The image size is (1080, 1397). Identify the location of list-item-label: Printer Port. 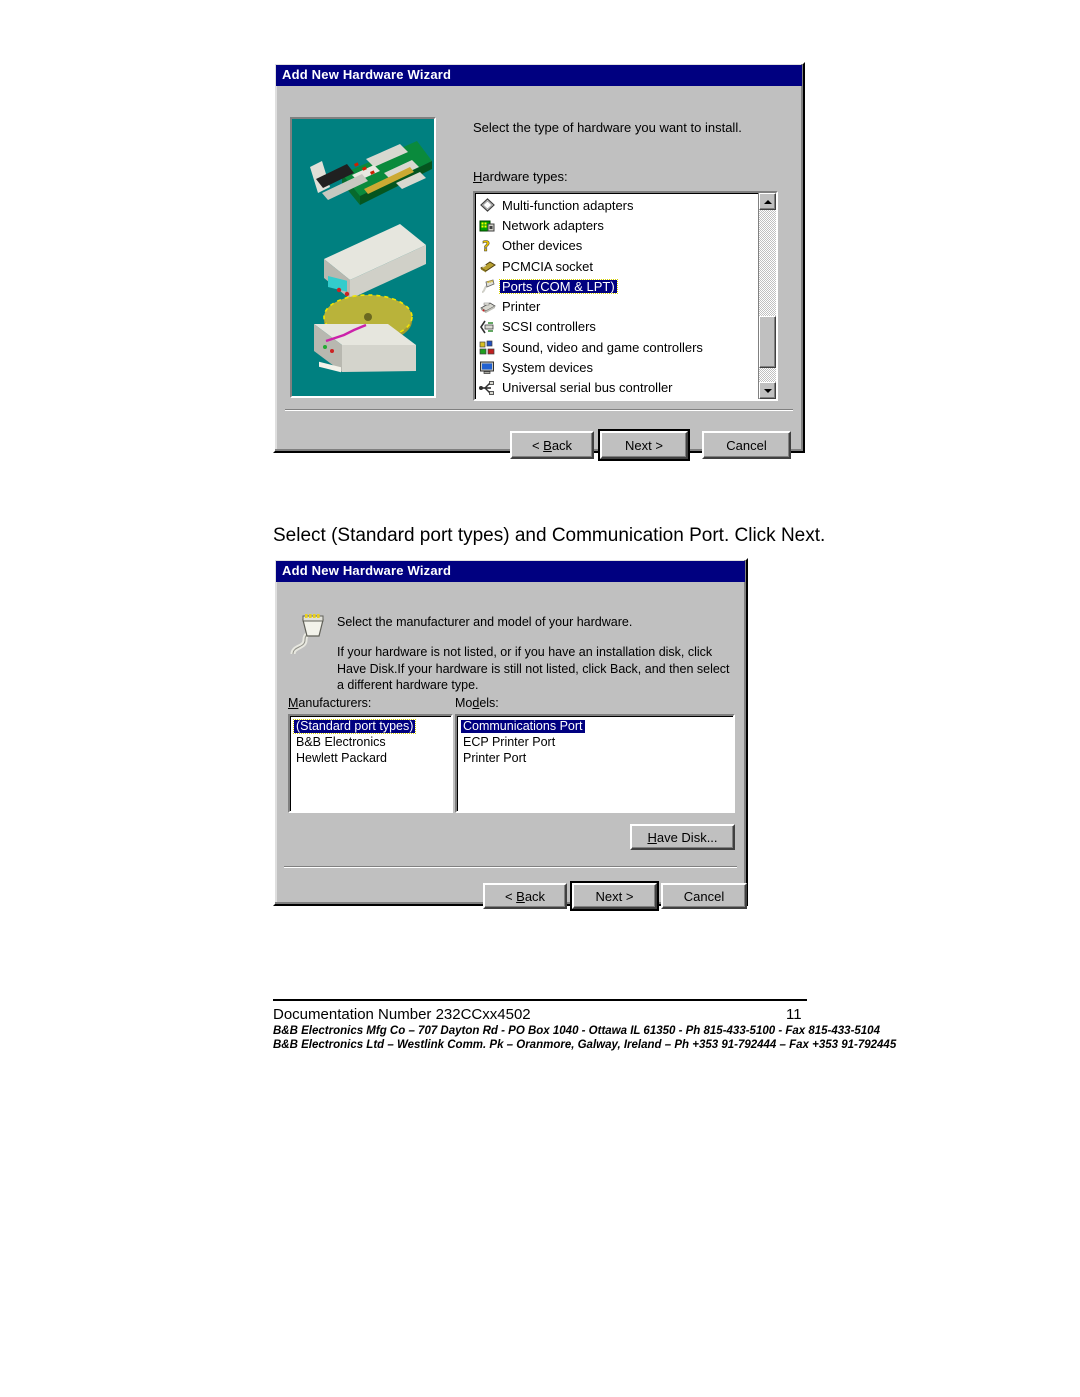
(495, 757).